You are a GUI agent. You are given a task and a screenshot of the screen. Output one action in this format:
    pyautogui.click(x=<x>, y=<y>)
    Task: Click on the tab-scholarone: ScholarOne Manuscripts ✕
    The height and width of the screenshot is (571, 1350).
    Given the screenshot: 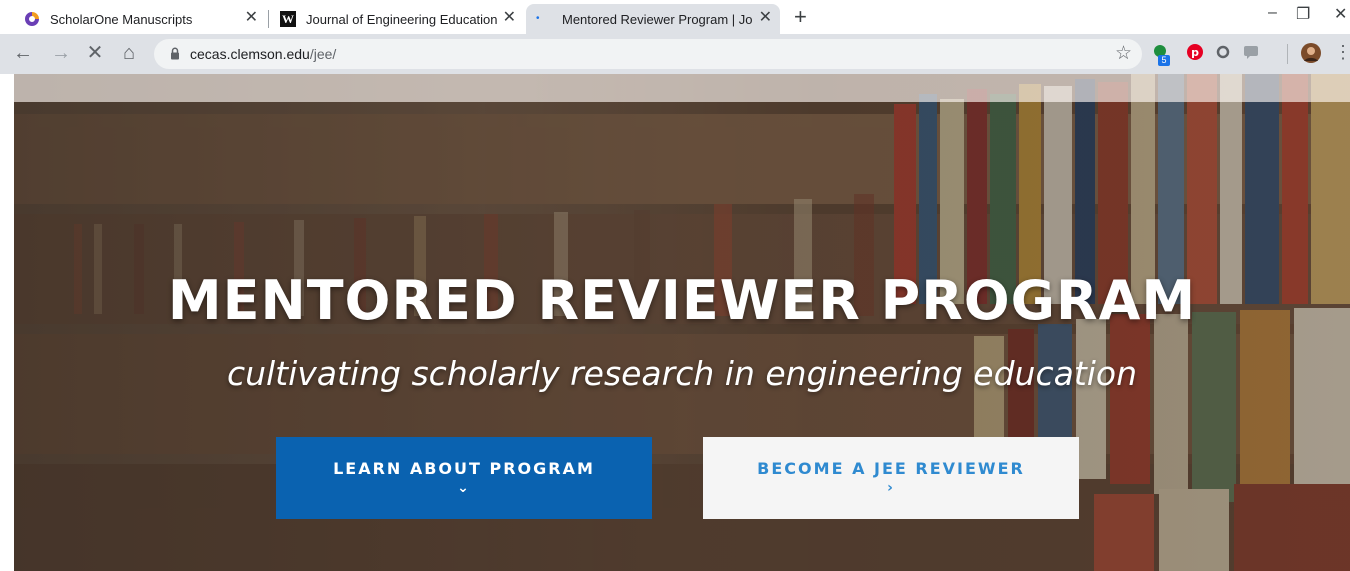 What is the action you would take?
    pyautogui.click(x=142, y=19)
    